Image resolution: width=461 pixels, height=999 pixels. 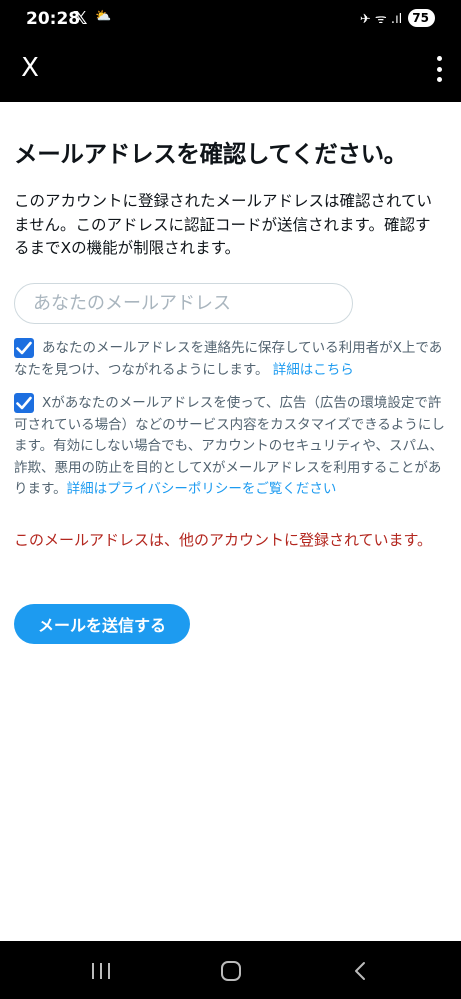 I want to click on privacy-policy-link: 詳細はプライバシーポリシーをご覧ください, so click(x=202, y=489).